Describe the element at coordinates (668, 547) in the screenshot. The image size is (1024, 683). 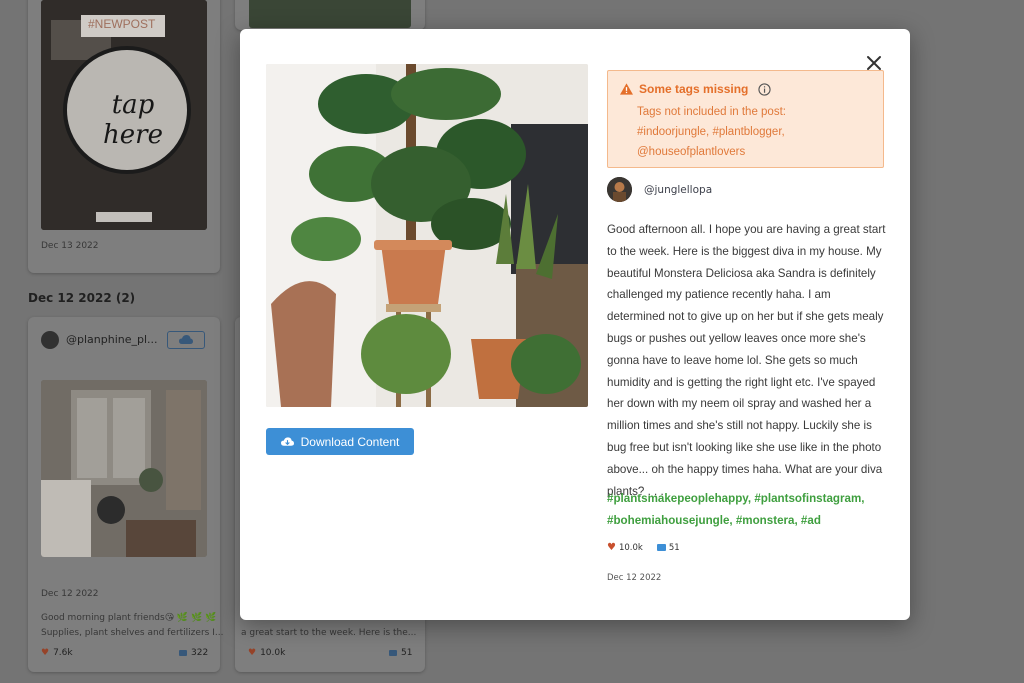
I see `comments-count: 51` at that location.